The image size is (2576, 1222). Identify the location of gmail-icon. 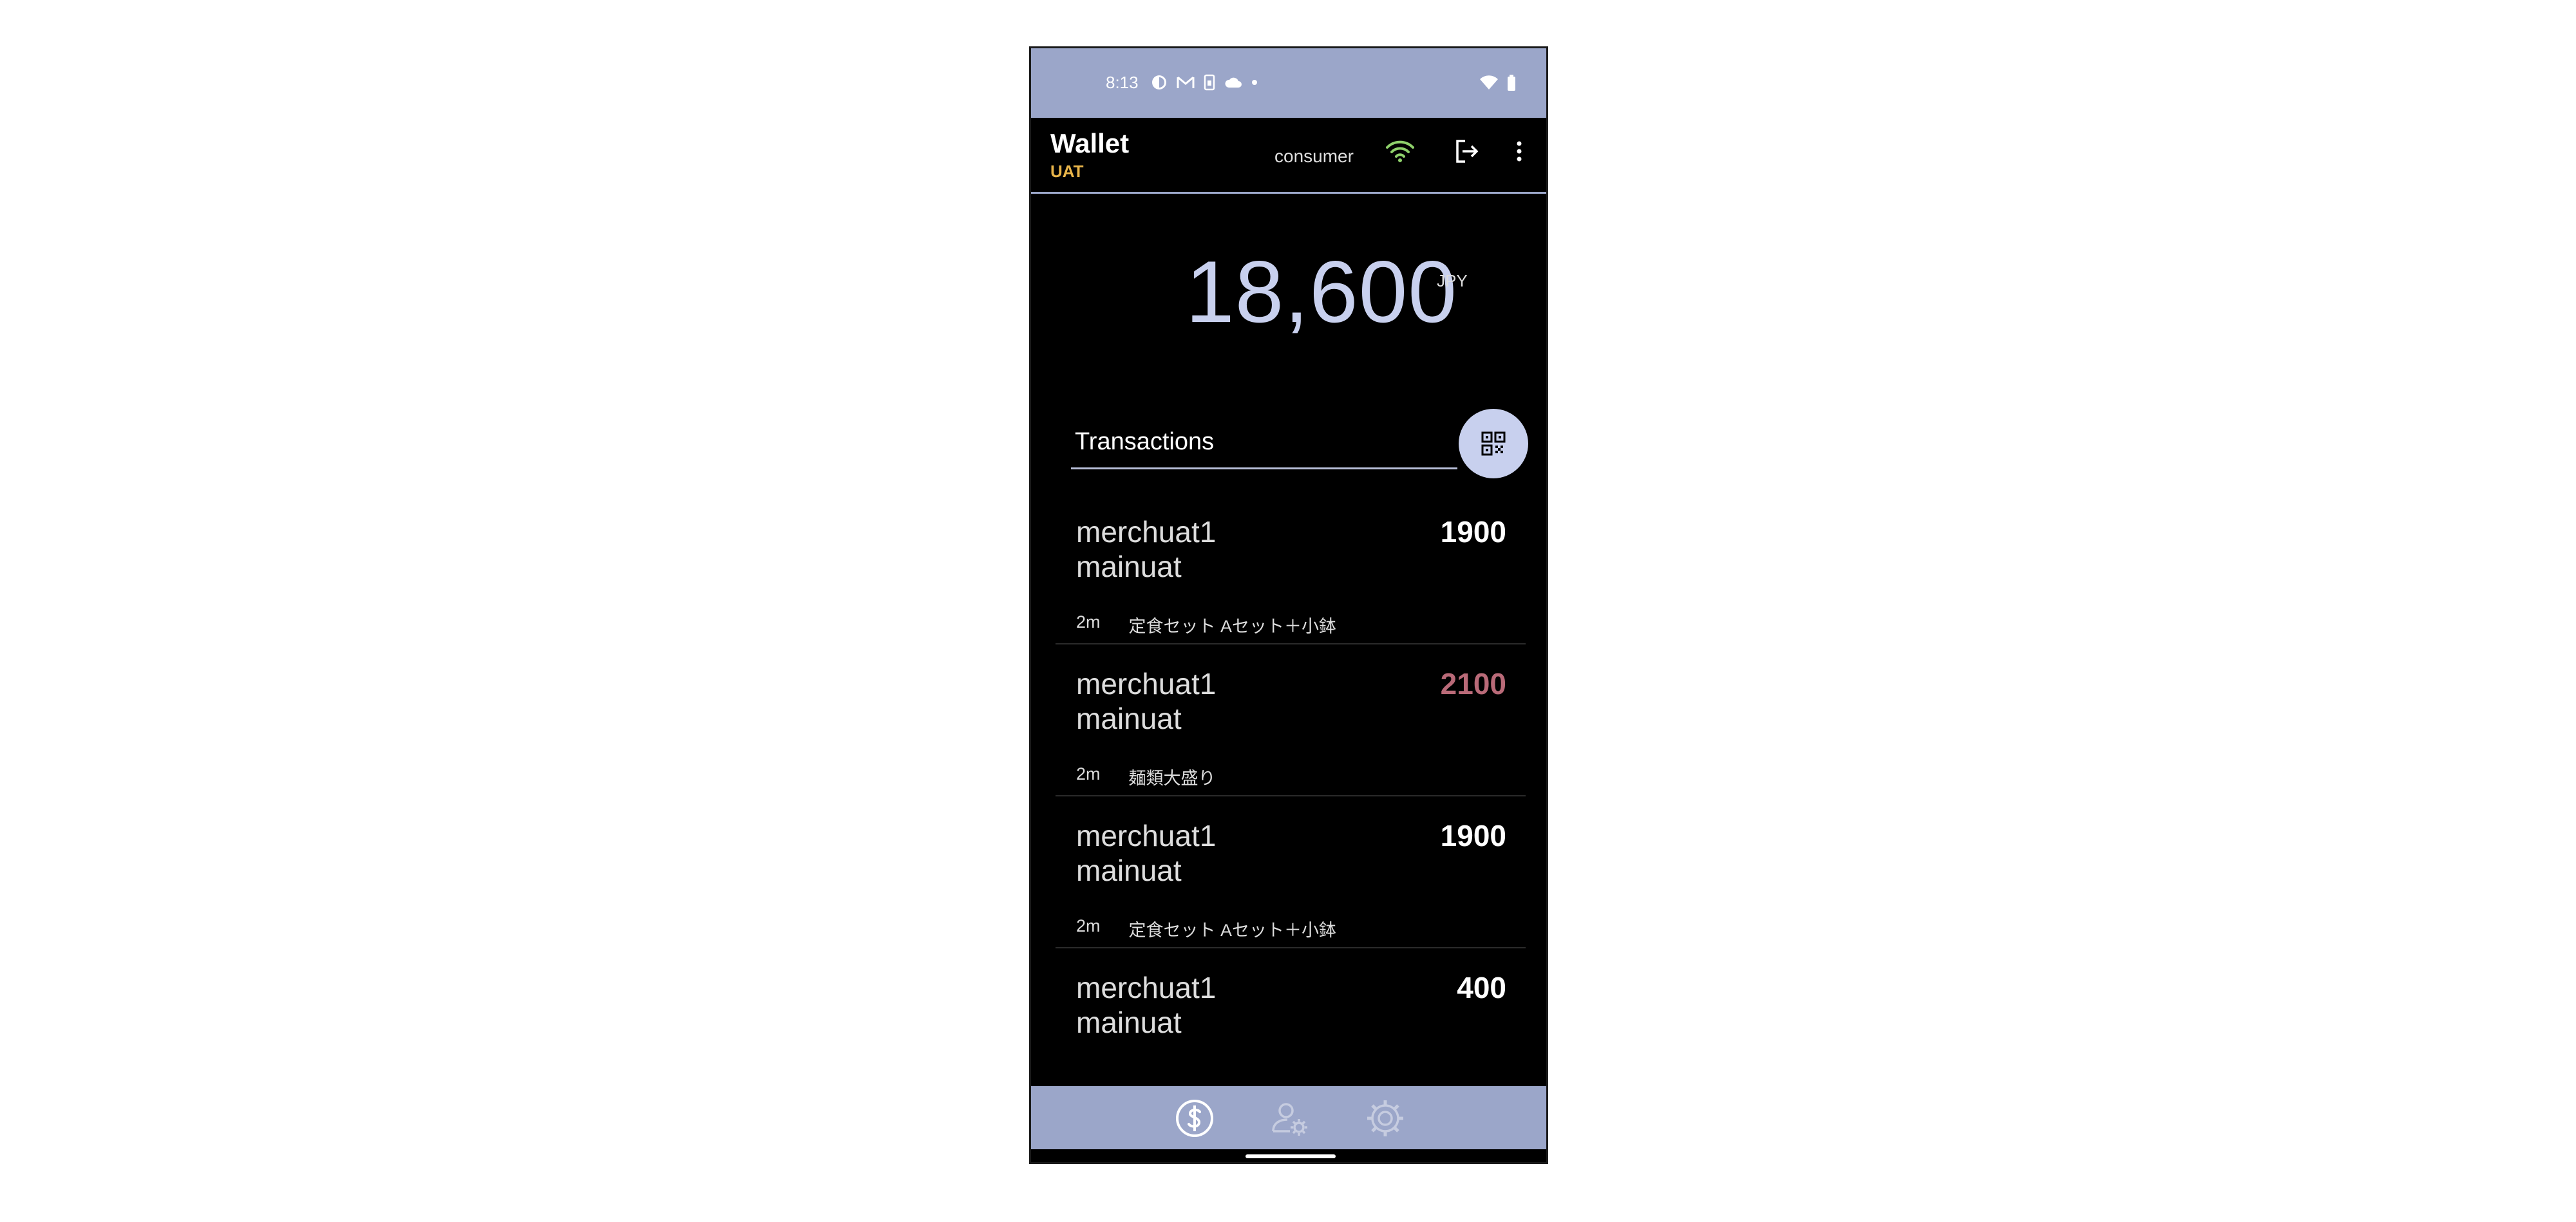
(1186, 82).